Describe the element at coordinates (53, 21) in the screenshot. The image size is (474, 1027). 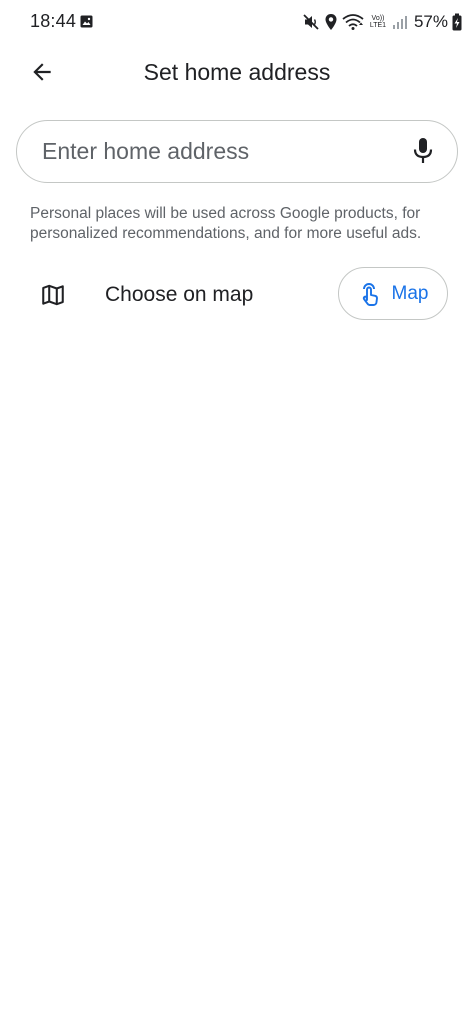
I see `status-time: 18:44` at that location.